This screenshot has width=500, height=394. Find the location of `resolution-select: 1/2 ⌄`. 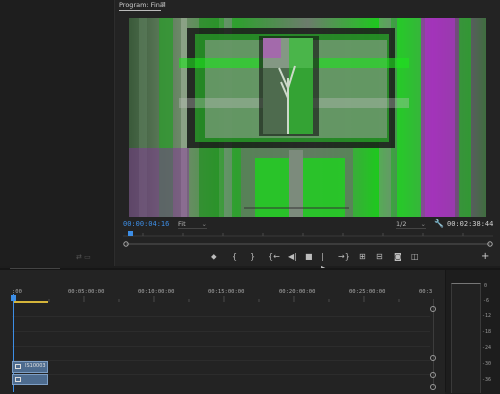

resolution-select: 1/2 ⌄ is located at coordinates (411, 224).